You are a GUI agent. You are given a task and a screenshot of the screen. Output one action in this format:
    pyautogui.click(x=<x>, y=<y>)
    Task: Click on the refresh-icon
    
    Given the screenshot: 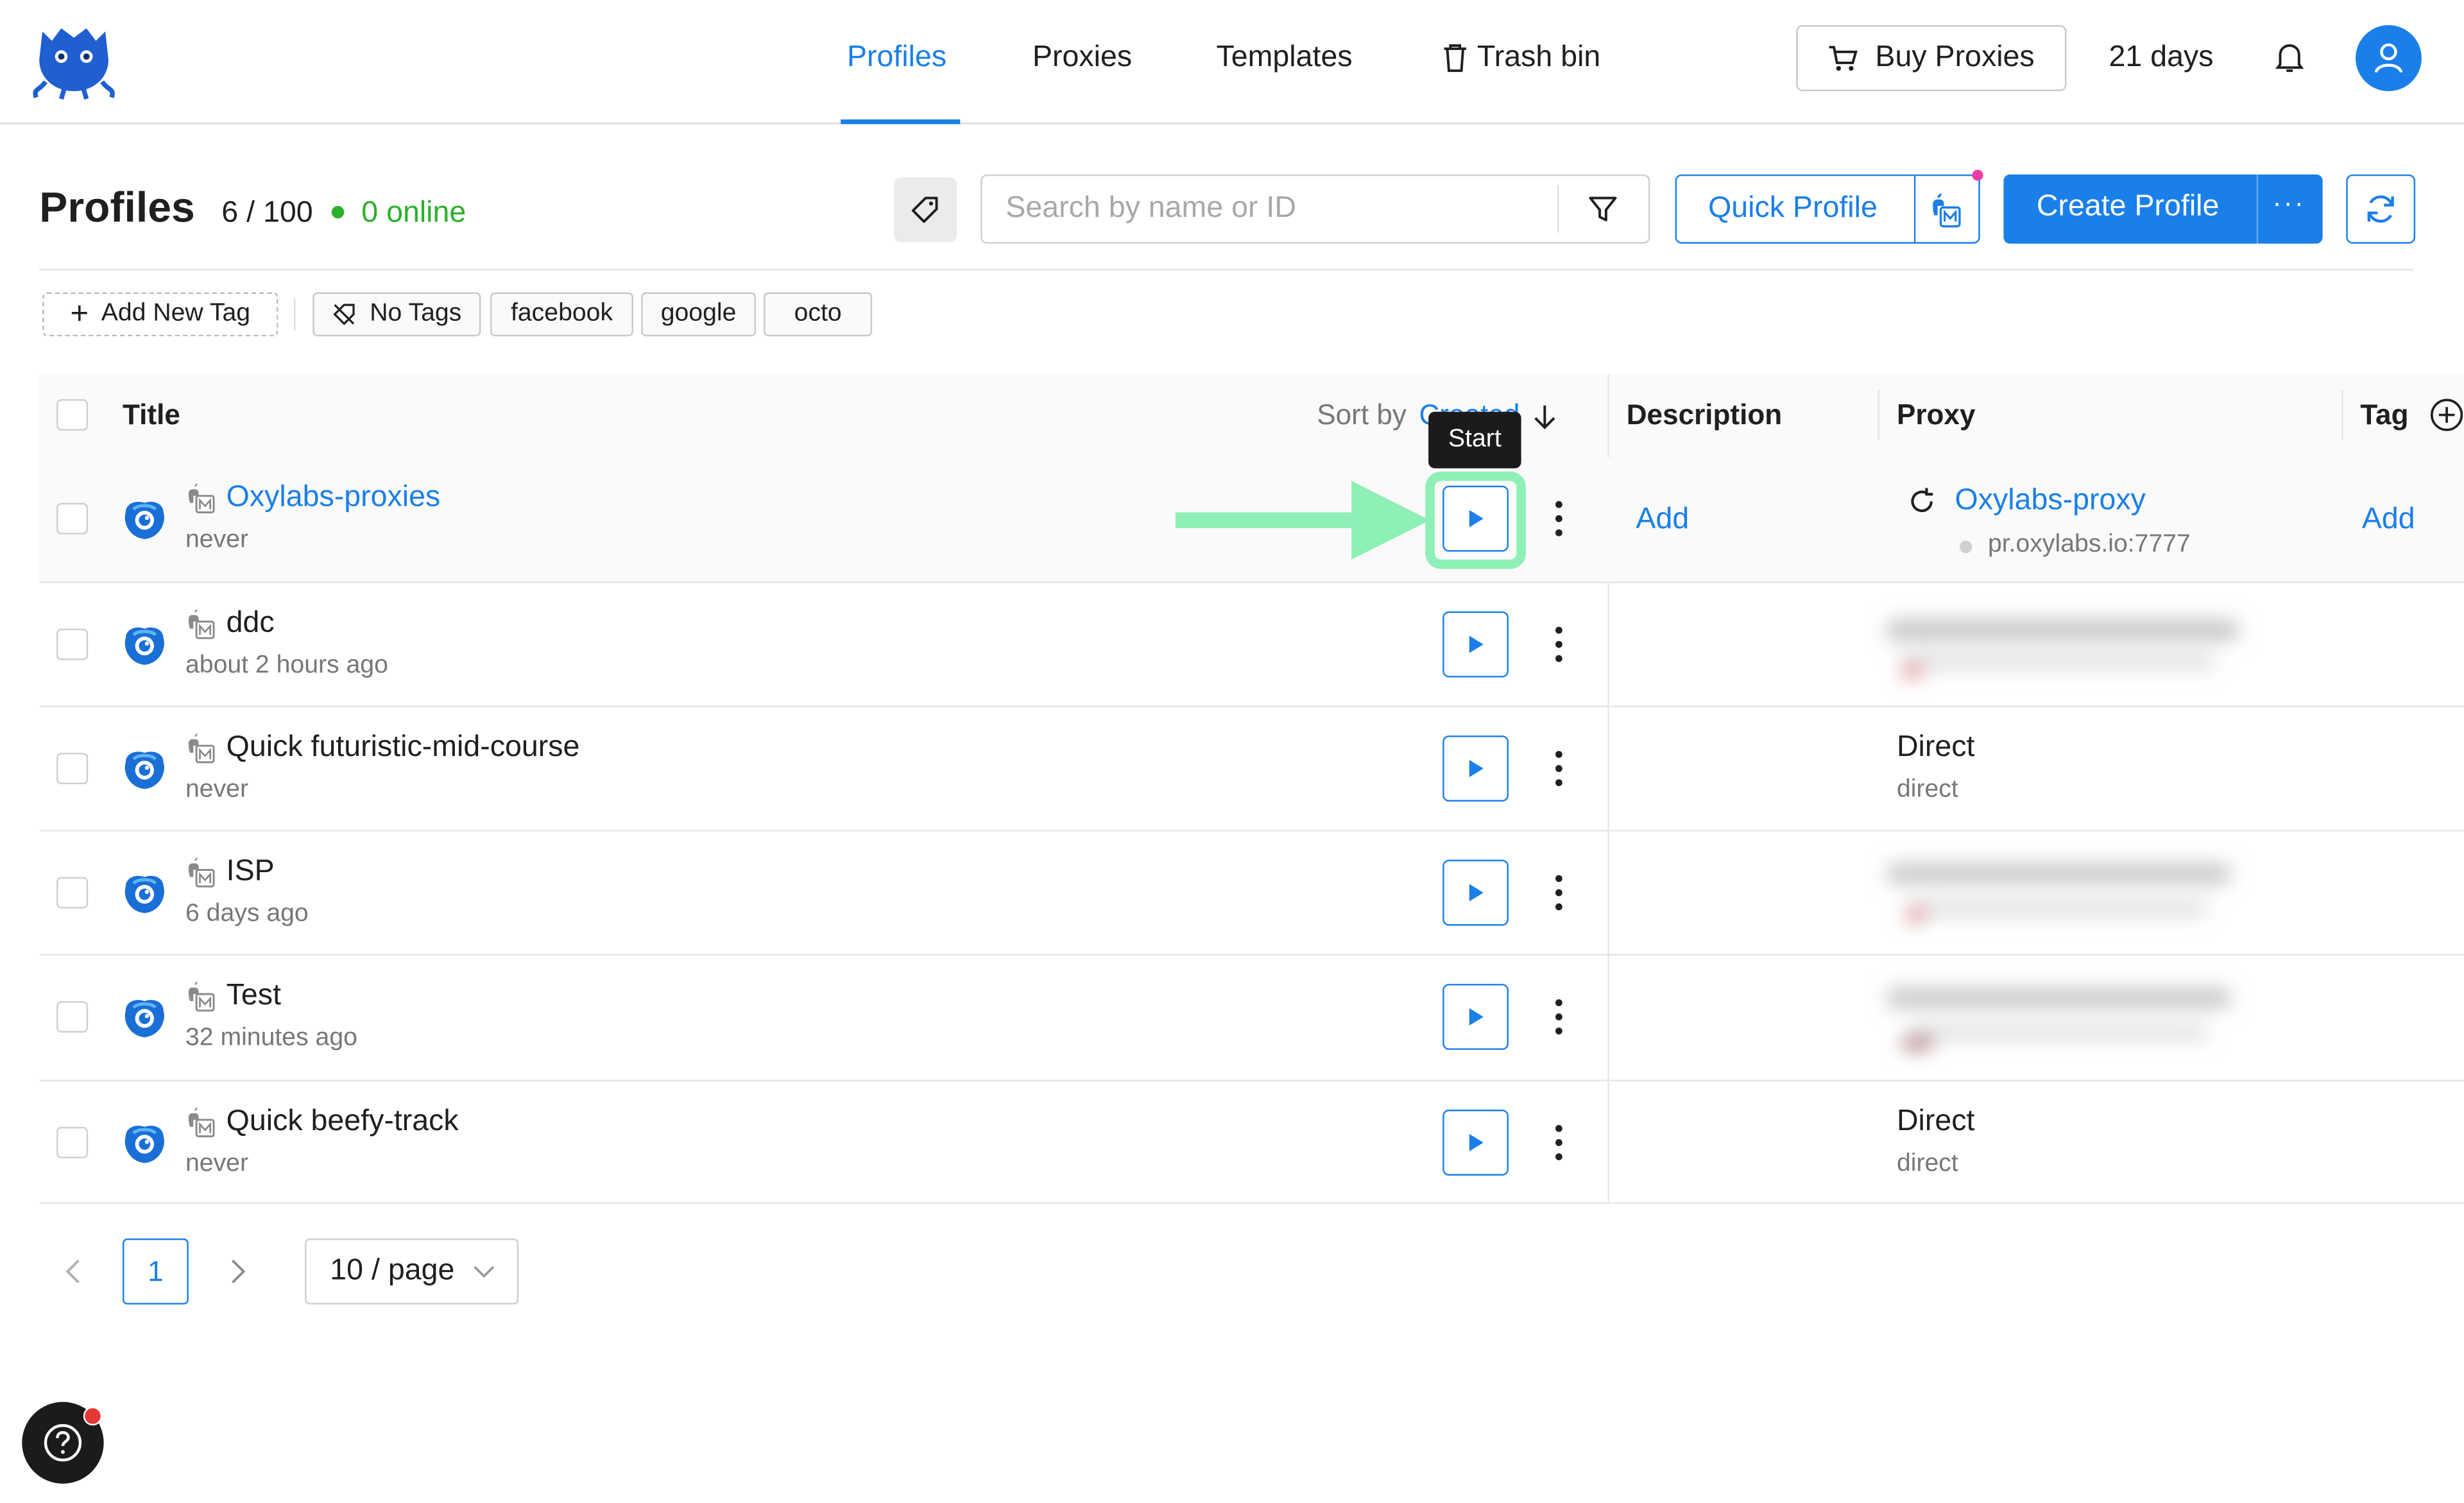 What is the action you would take?
    pyautogui.click(x=2380, y=209)
    